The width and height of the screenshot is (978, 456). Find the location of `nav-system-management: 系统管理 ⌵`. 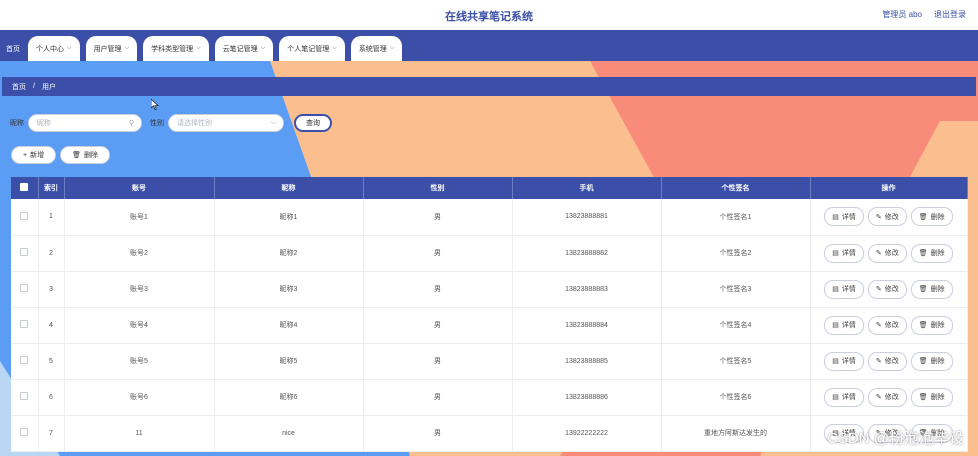

nav-system-management: 系统管理 ⌵ is located at coordinates (376, 48).